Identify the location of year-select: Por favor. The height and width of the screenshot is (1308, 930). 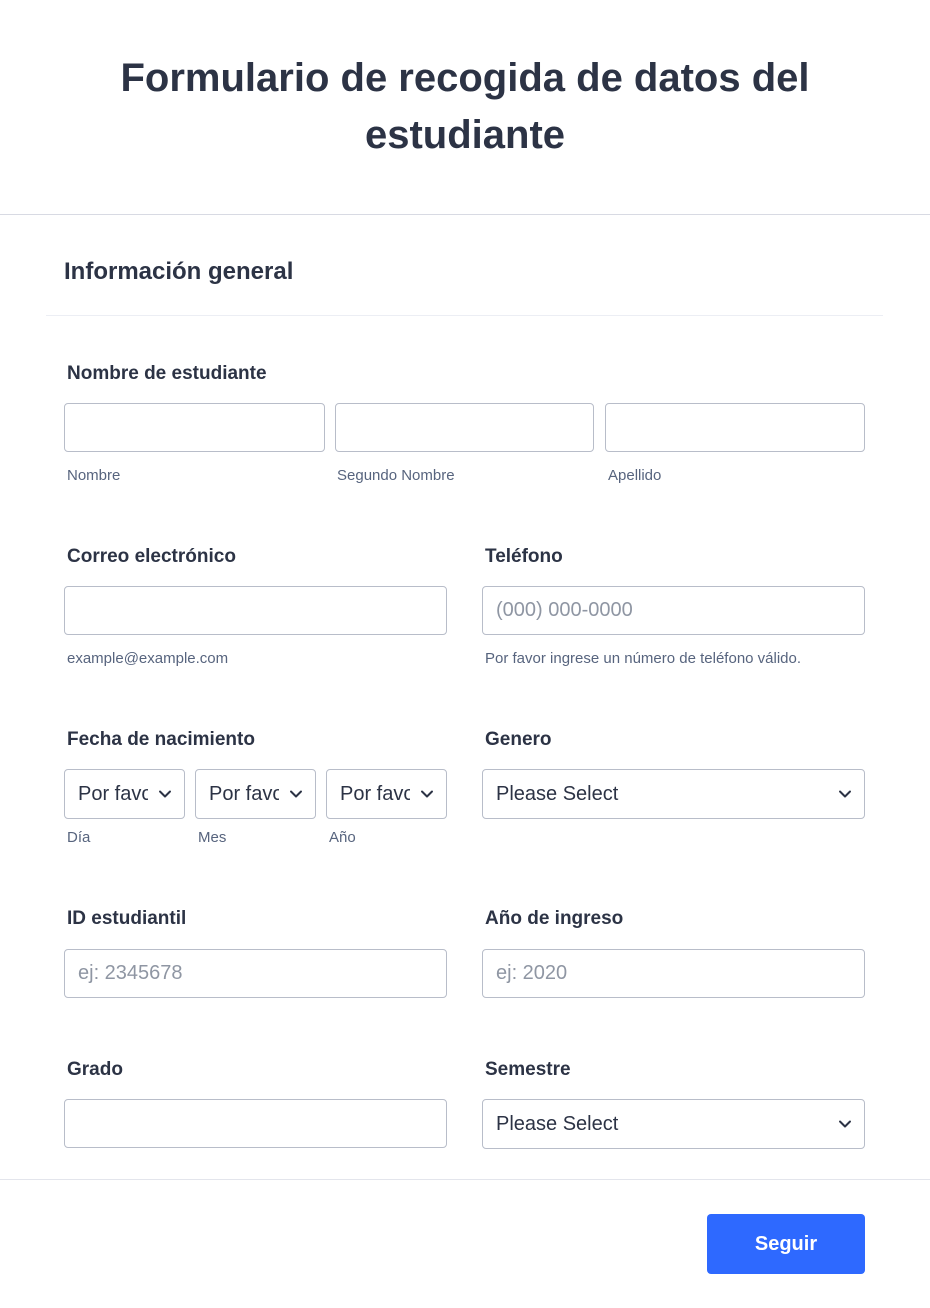
(386, 794).